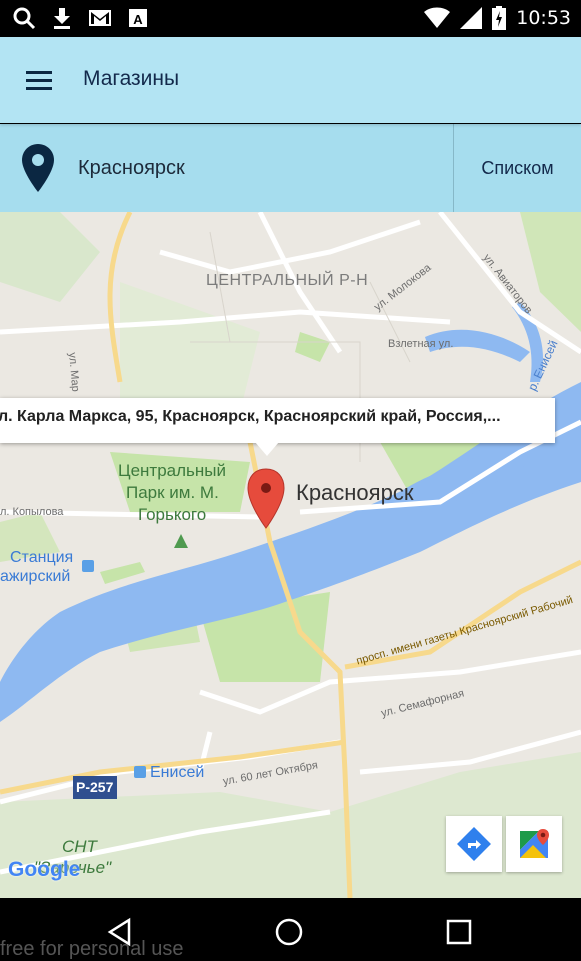 The image size is (581, 961). I want to click on status-bar: A 10:53, so click(290, 18).